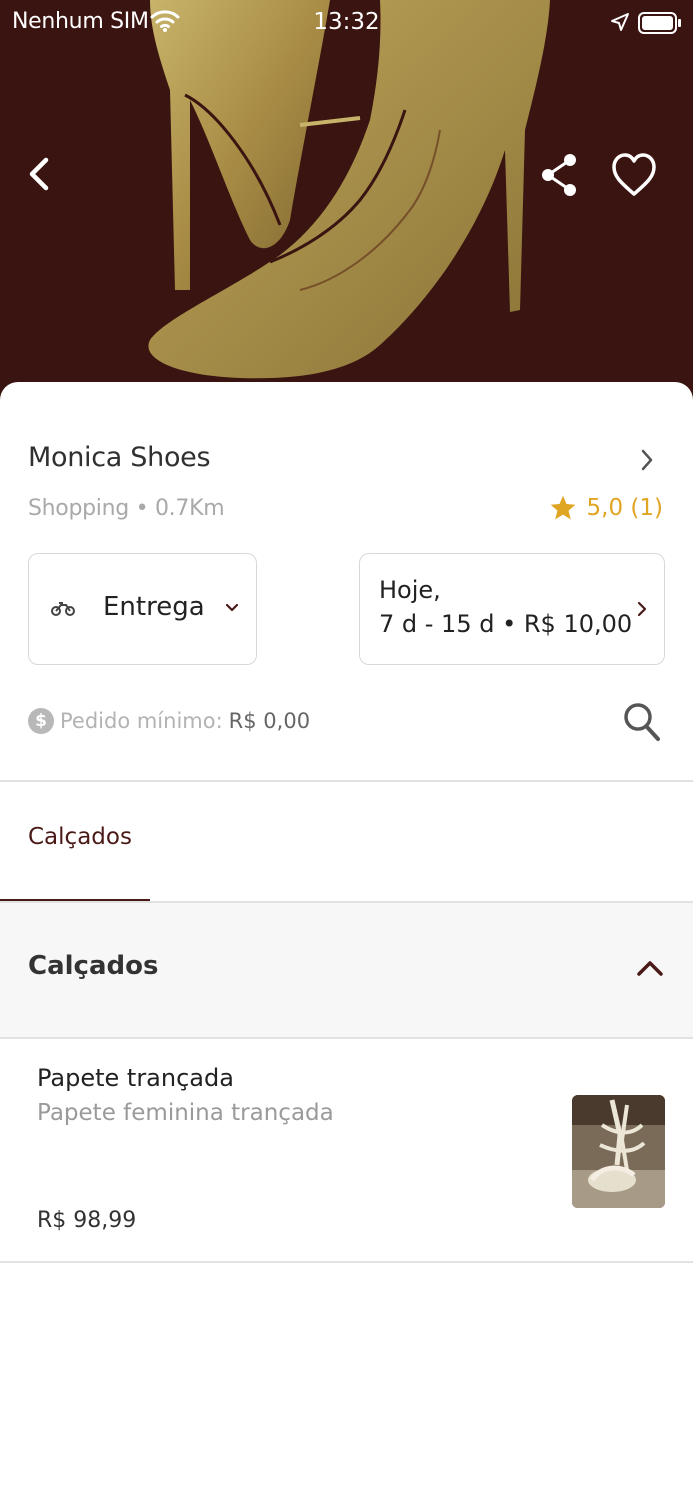 Image resolution: width=693 pixels, height=1500 pixels. I want to click on product-description: Papete feminina trançada, so click(185, 1113).